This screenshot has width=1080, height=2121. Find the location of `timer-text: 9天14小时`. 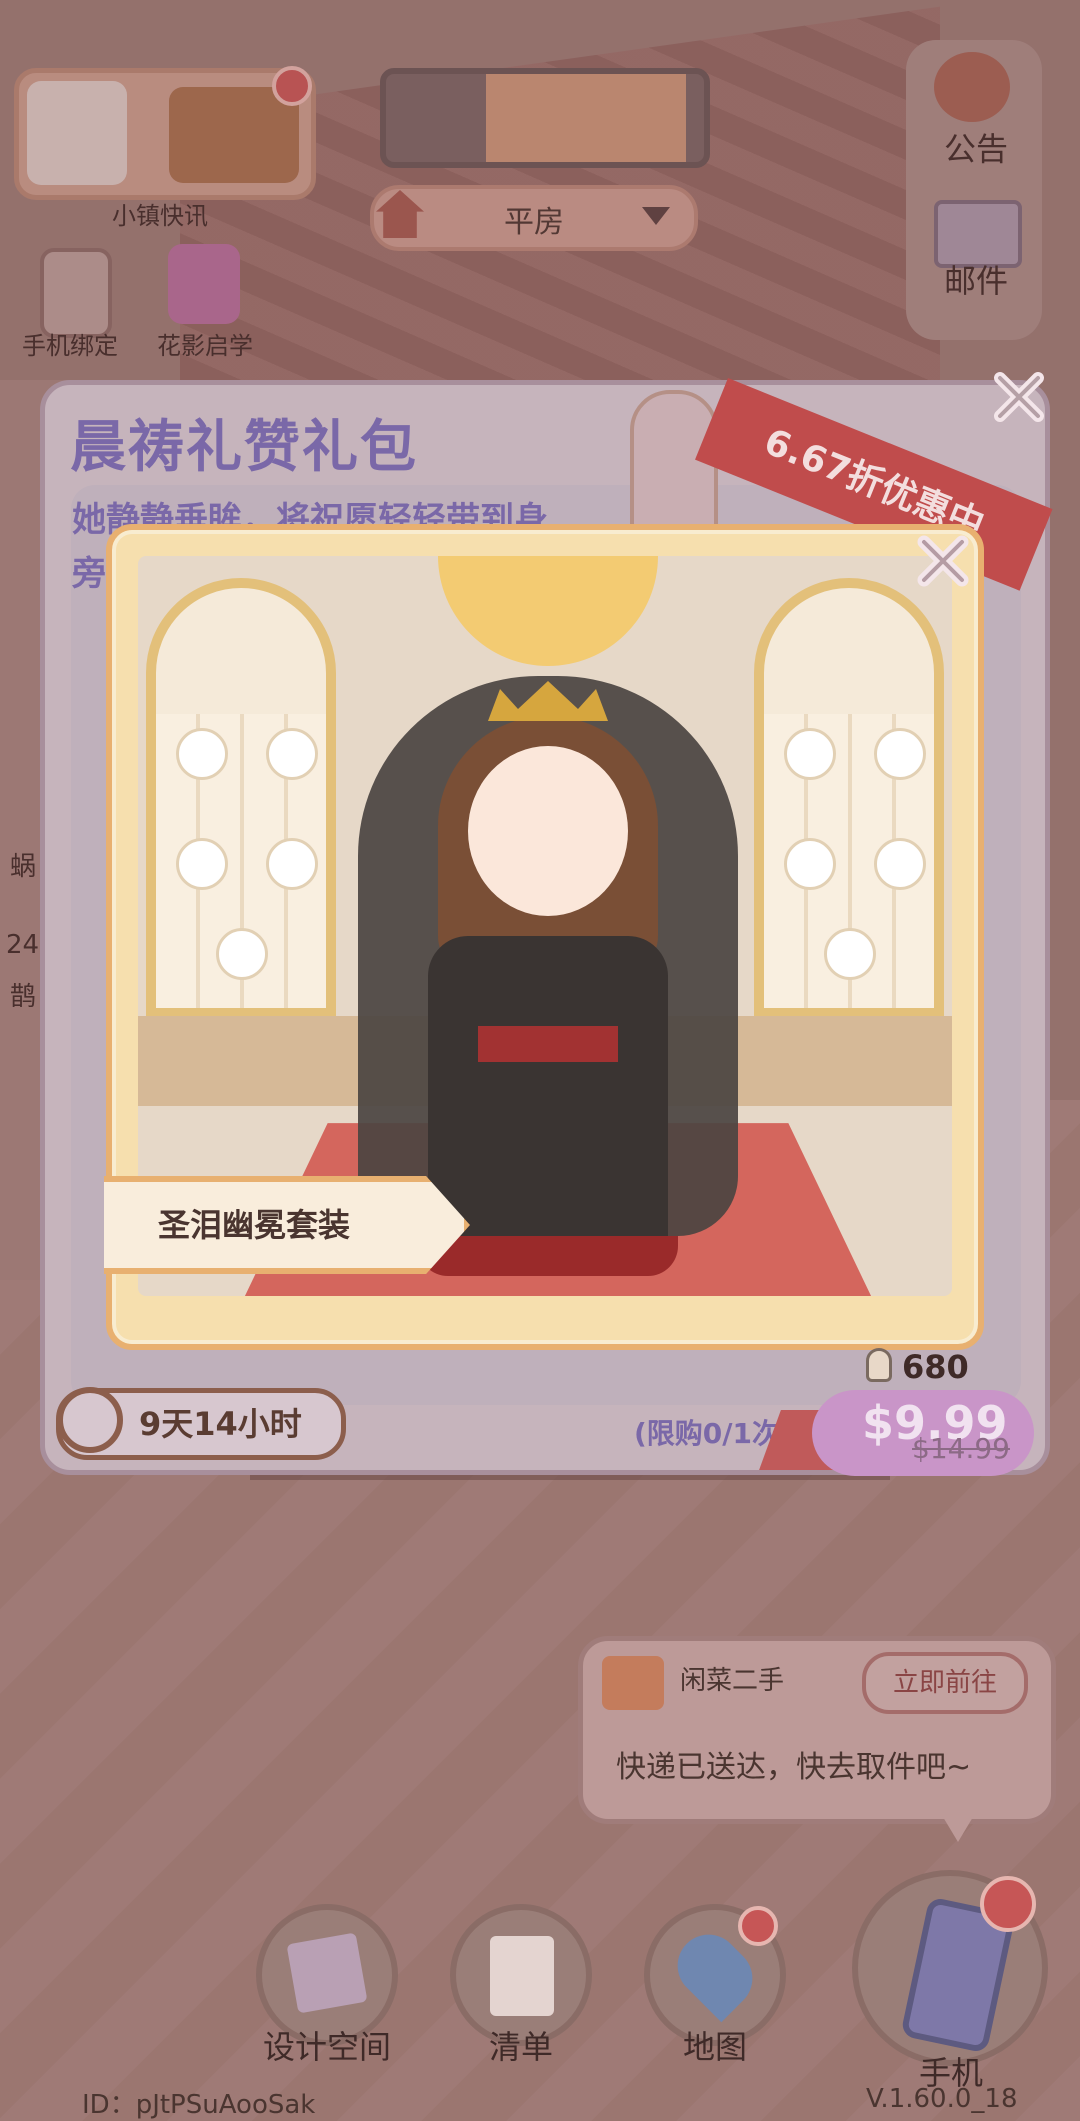

timer-text: 9天14小时 is located at coordinates (220, 1424).